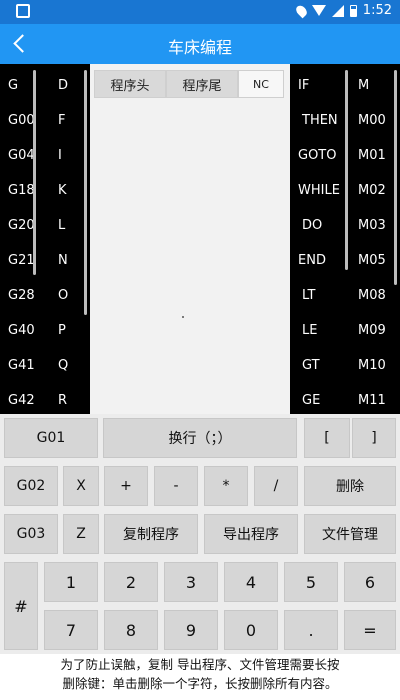  I want to click on code-item-g41: G41, so click(21, 365).